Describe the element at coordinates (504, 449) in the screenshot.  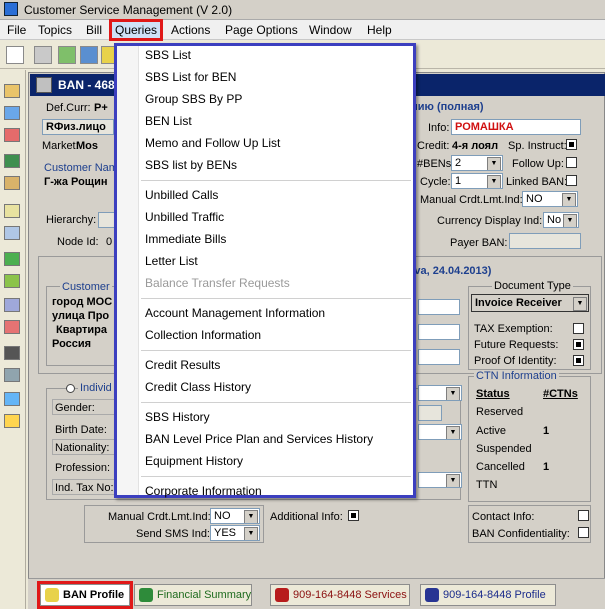
I see `ctn-row-status: Suspended` at that location.